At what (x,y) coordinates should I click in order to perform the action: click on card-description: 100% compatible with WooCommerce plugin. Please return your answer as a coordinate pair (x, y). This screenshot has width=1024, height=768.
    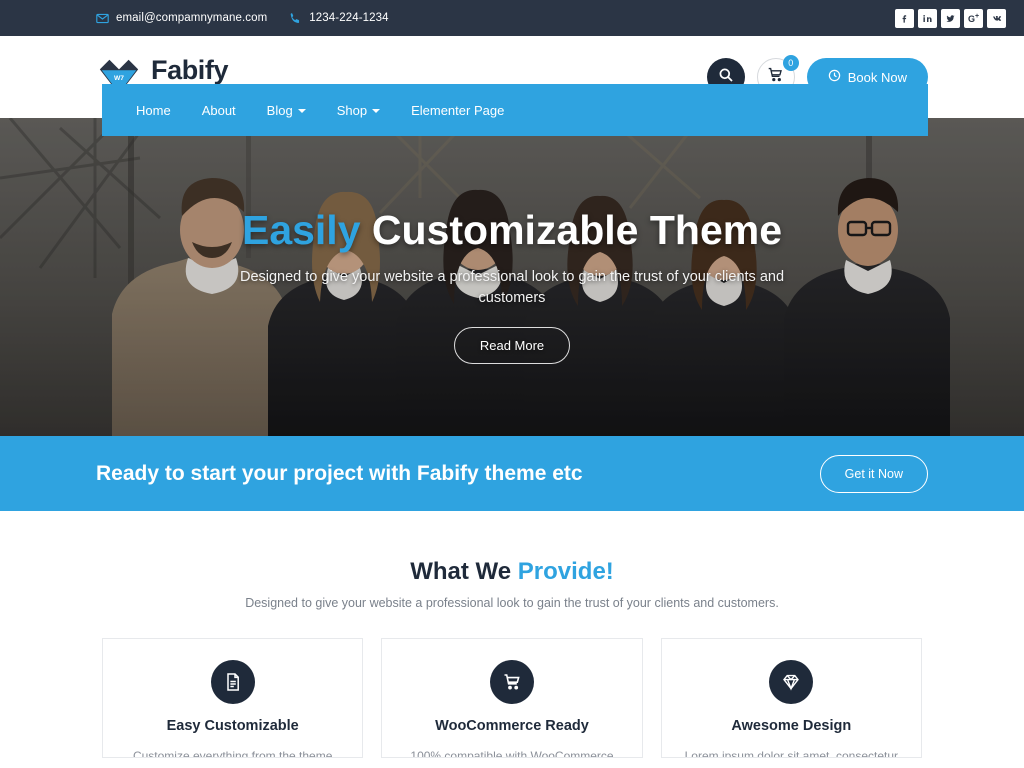
    Looking at the image, I should click on (512, 753).